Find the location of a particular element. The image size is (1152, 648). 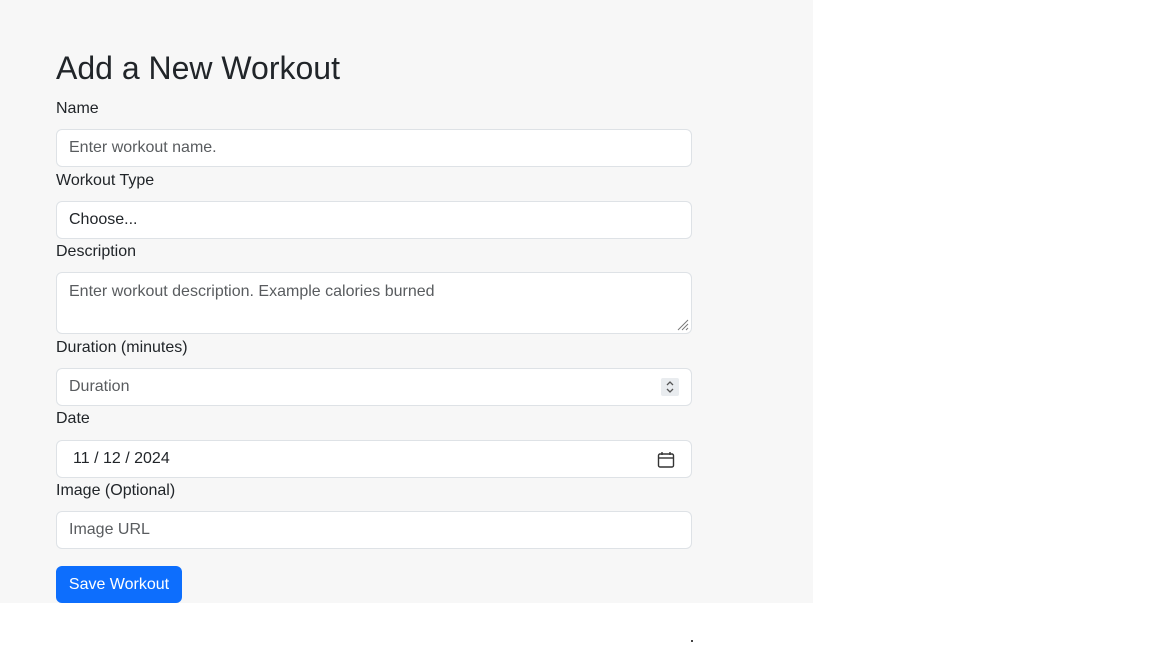

name-label: Name is located at coordinates (77, 108).